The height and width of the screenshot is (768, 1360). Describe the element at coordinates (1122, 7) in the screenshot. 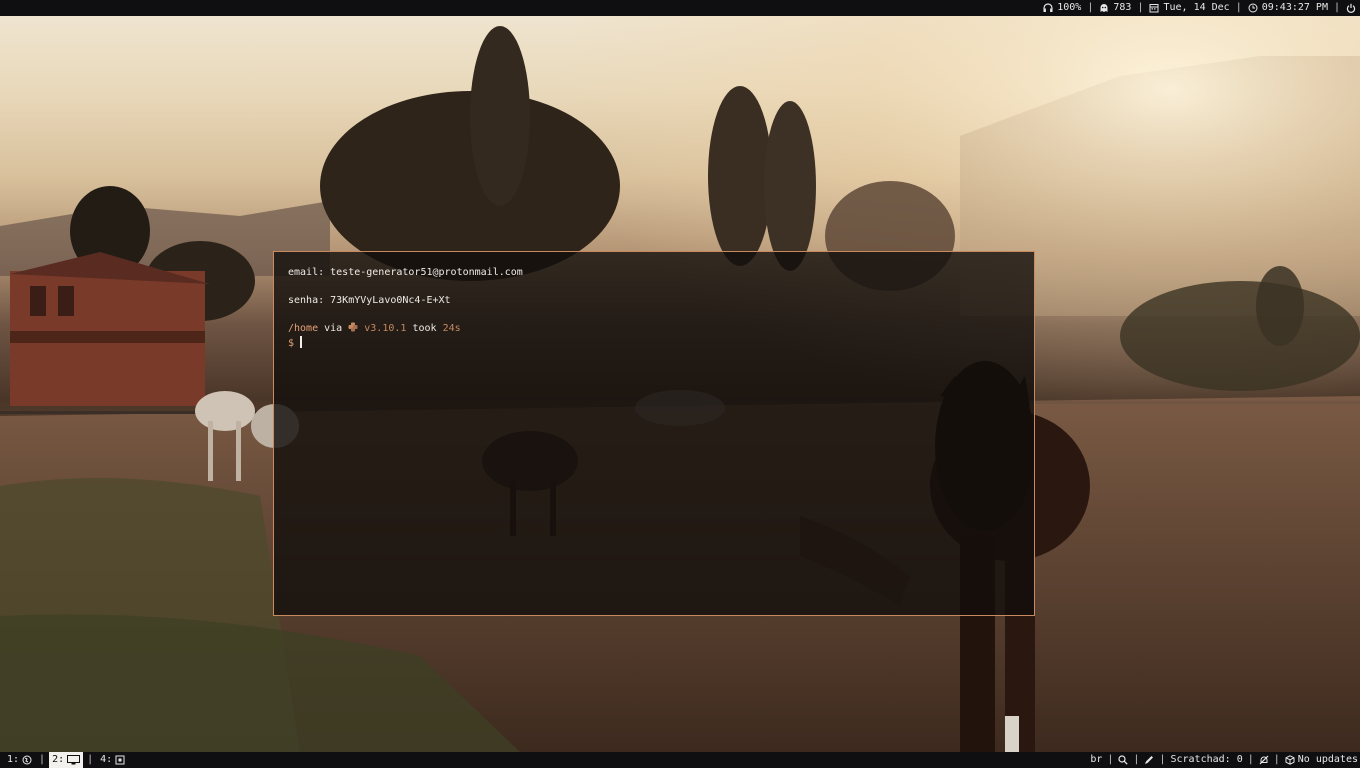

I see `ghost-count: 783` at that location.